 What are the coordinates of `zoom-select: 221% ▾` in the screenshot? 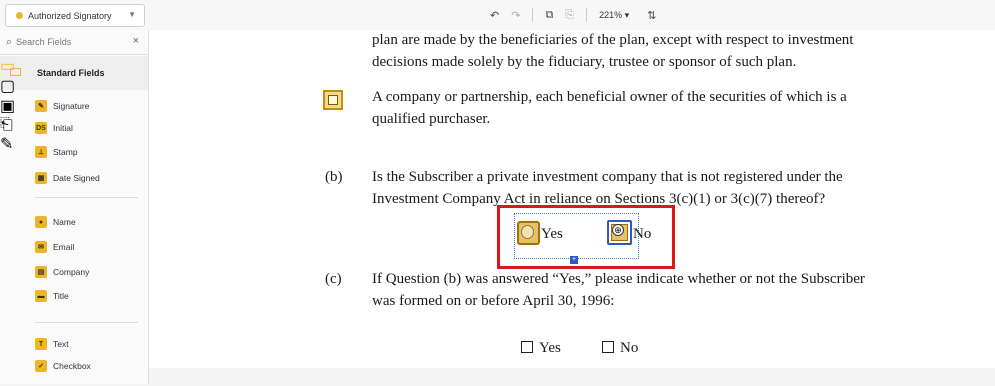 It's located at (614, 15).